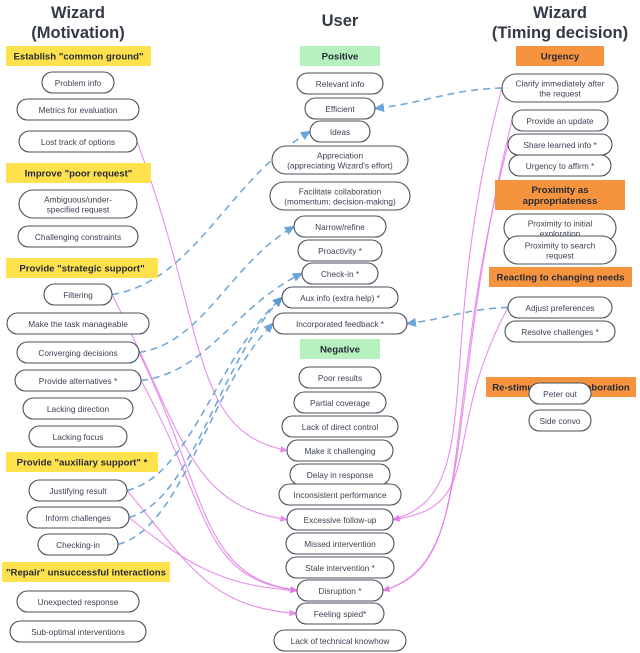 This screenshot has height=653, width=640. Describe the element at coordinates (560, 331) in the screenshot. I see `concept-node: Resolve challenges *` at that location.